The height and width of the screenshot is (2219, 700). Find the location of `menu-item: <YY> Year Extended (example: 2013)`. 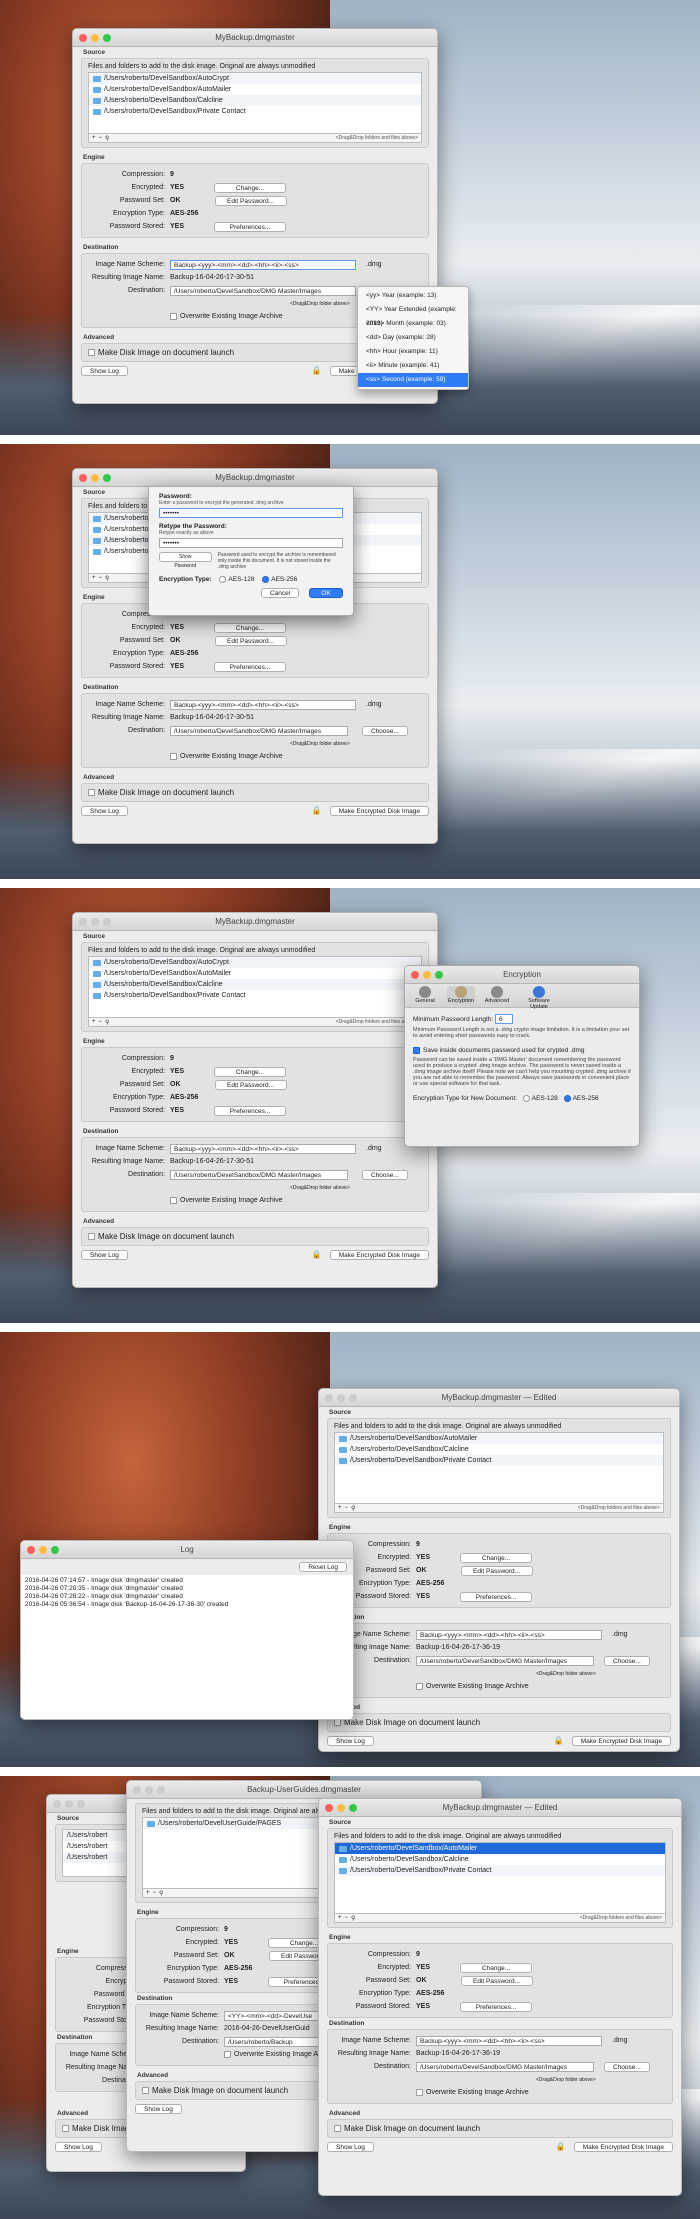

menu-item: <YY> Year Extended (example: 2013) is located at coordinates (413, 315).